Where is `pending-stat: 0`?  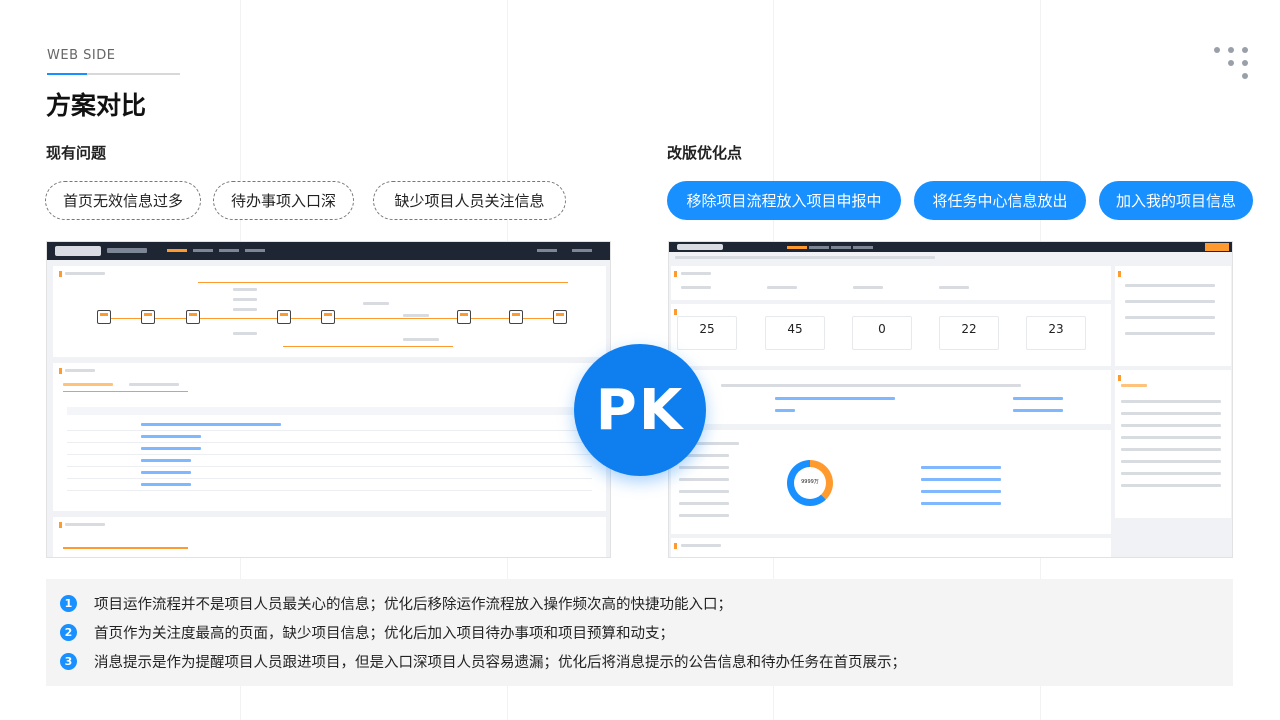
pending-stat: 0 is located at coordinates (882, 333).